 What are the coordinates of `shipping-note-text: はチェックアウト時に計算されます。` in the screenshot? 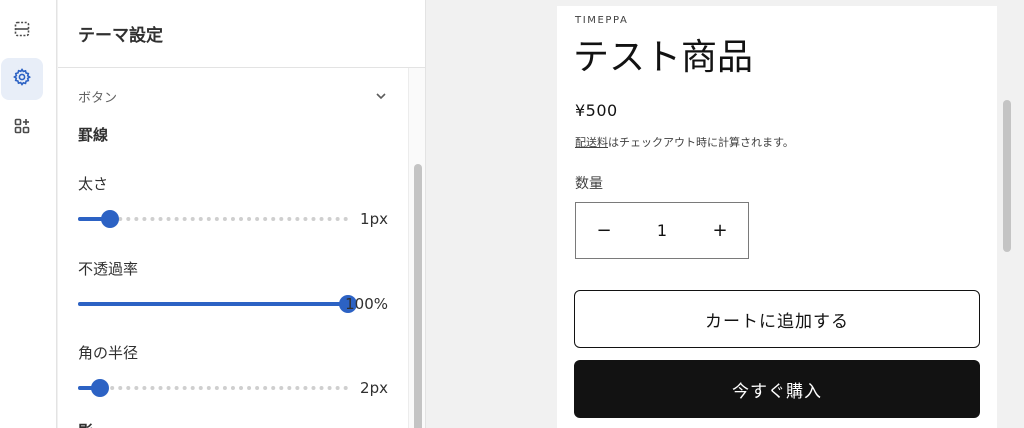 It's located at (701, 142).